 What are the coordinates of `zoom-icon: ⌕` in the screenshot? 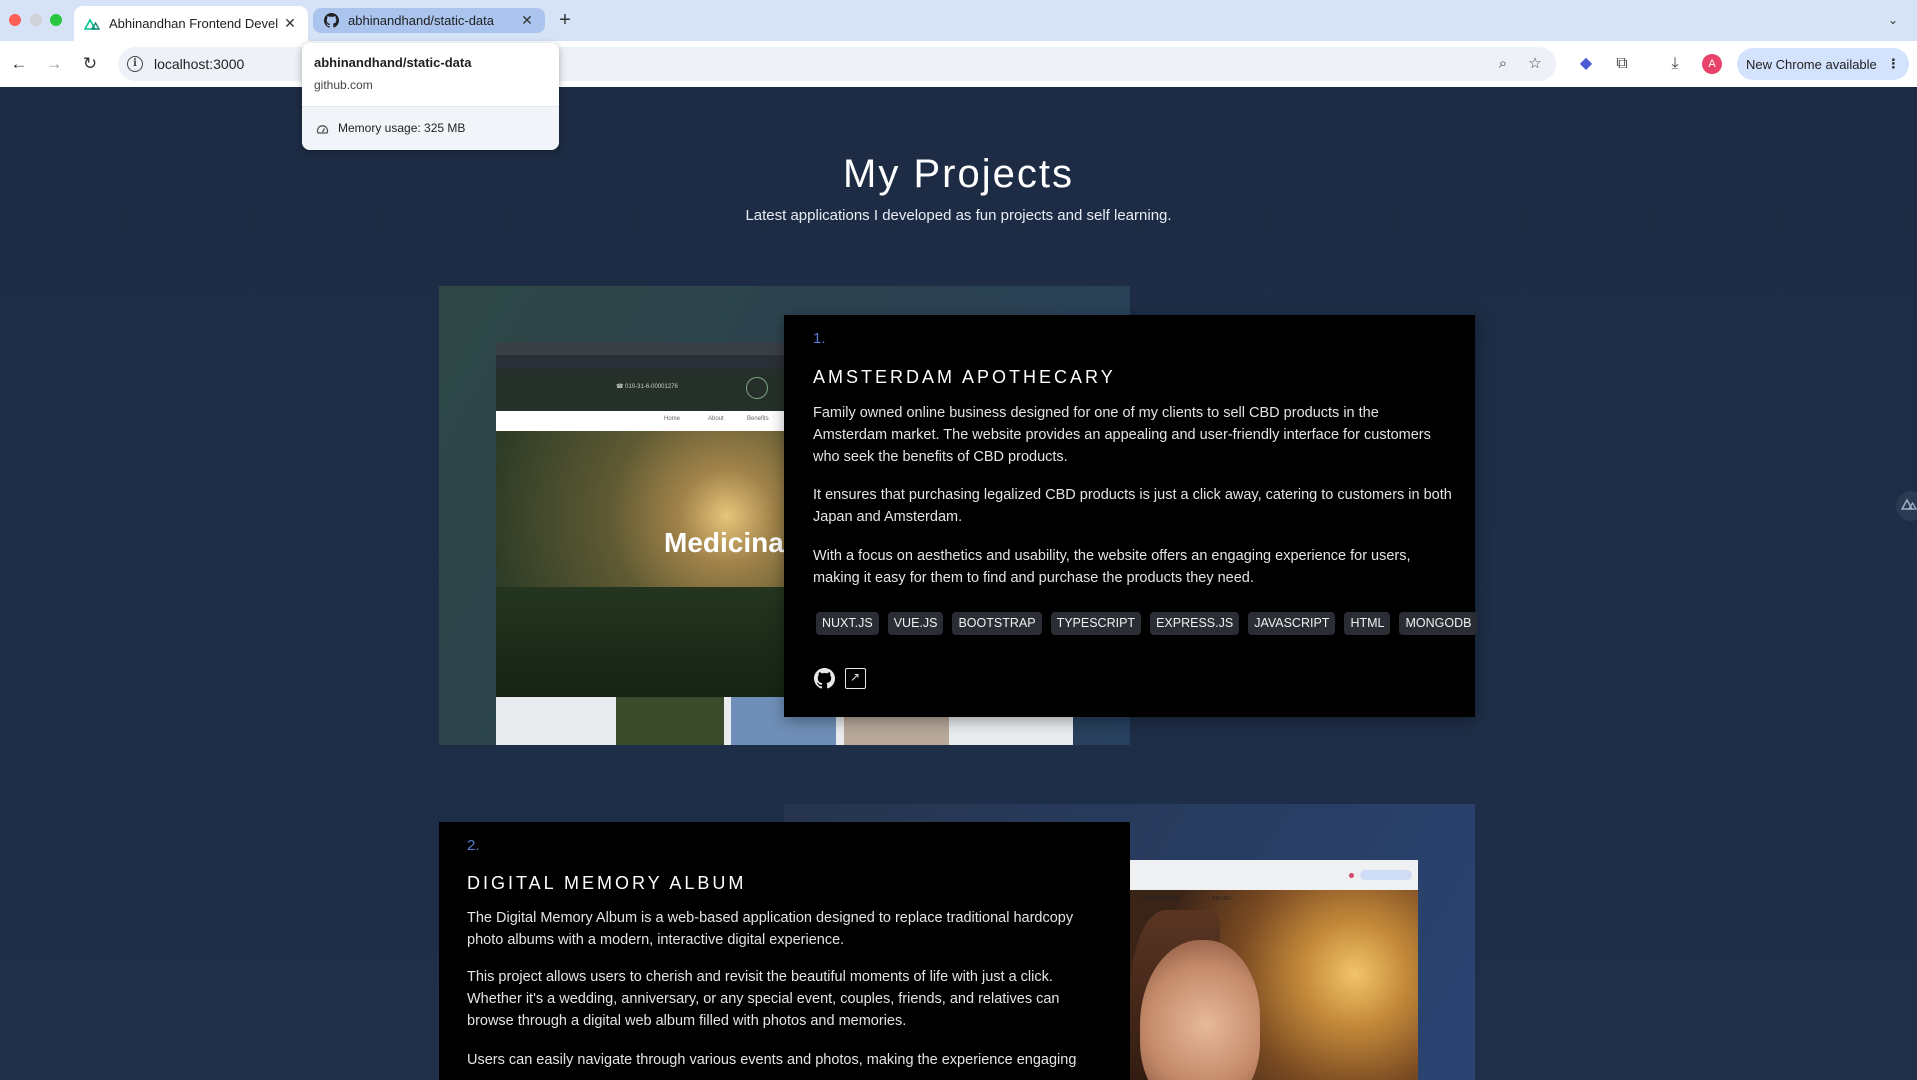 It's located at (1503, 64).